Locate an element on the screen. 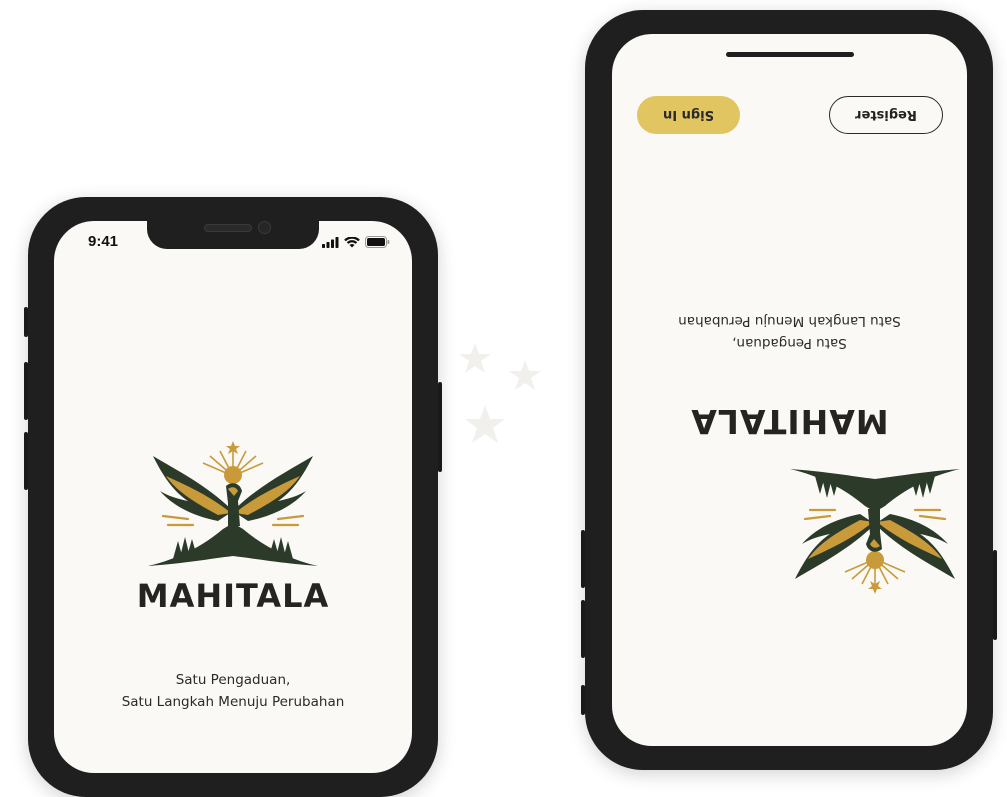 The image size is (1007, 797). volume-up-button is located at coordinates (26, 391).